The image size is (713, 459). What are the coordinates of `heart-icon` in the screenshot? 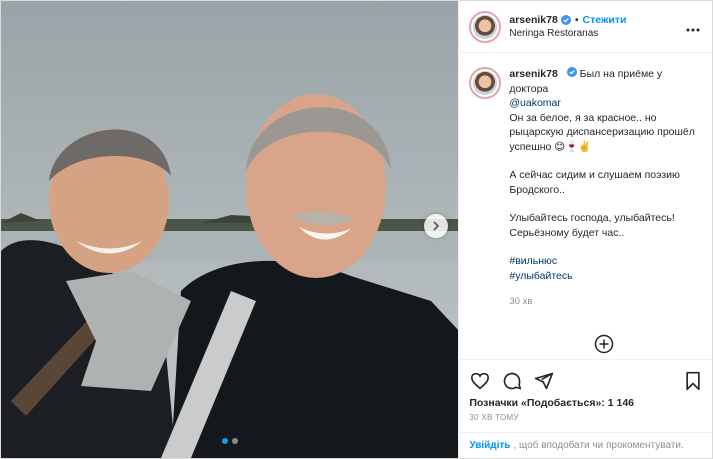 It's located at (480, 380).